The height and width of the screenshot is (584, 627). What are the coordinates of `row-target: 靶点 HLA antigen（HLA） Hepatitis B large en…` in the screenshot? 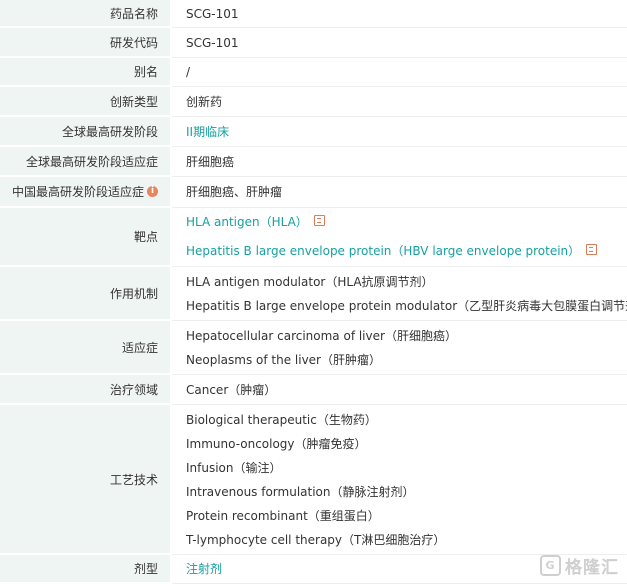 It's located at (313, 237).